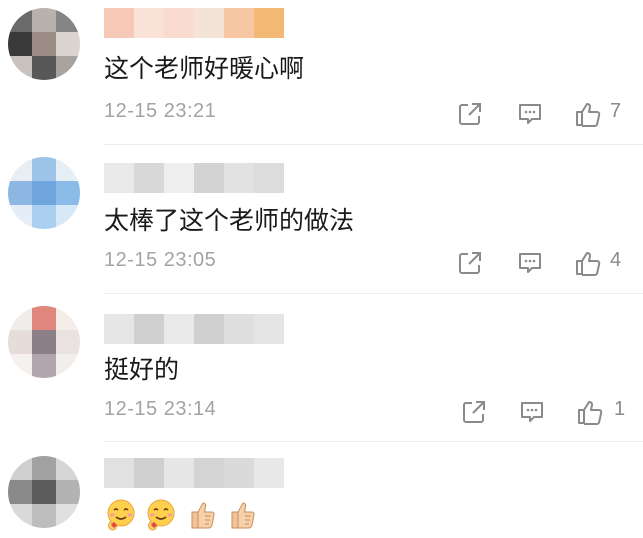 This screenshot has width=643, height=538. What do you see at coordinates (373, 412) in the screenshot?
I see `comment-meta: 12-15 23:14 1` at bounding box center [373, 412].